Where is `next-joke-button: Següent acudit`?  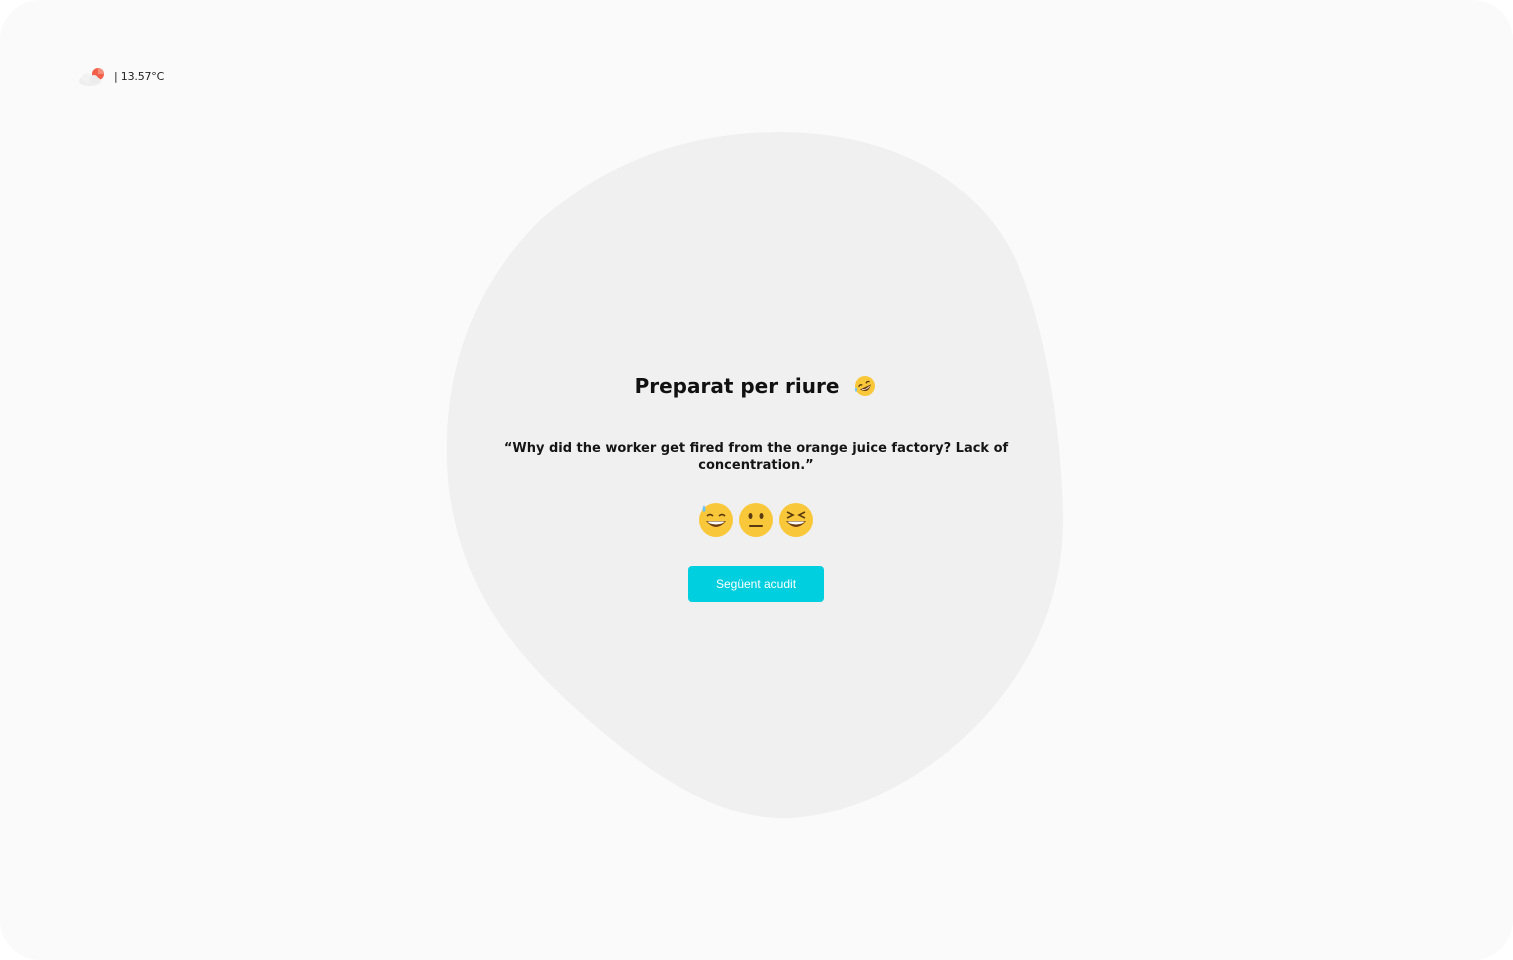
next-joke-button: Següent acudit is located at coordinates (756, 584).